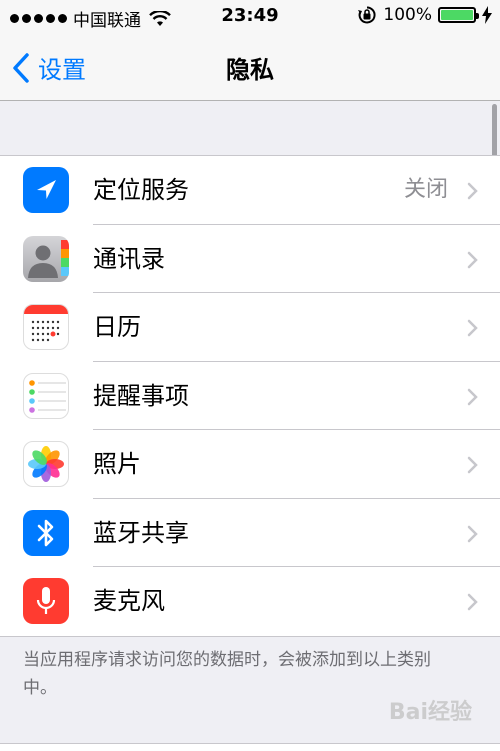 The image size is (500, 751). Describe the element at coordinates (129, 601) in the screenshot. I see `row-label: 麦克风` at that location.